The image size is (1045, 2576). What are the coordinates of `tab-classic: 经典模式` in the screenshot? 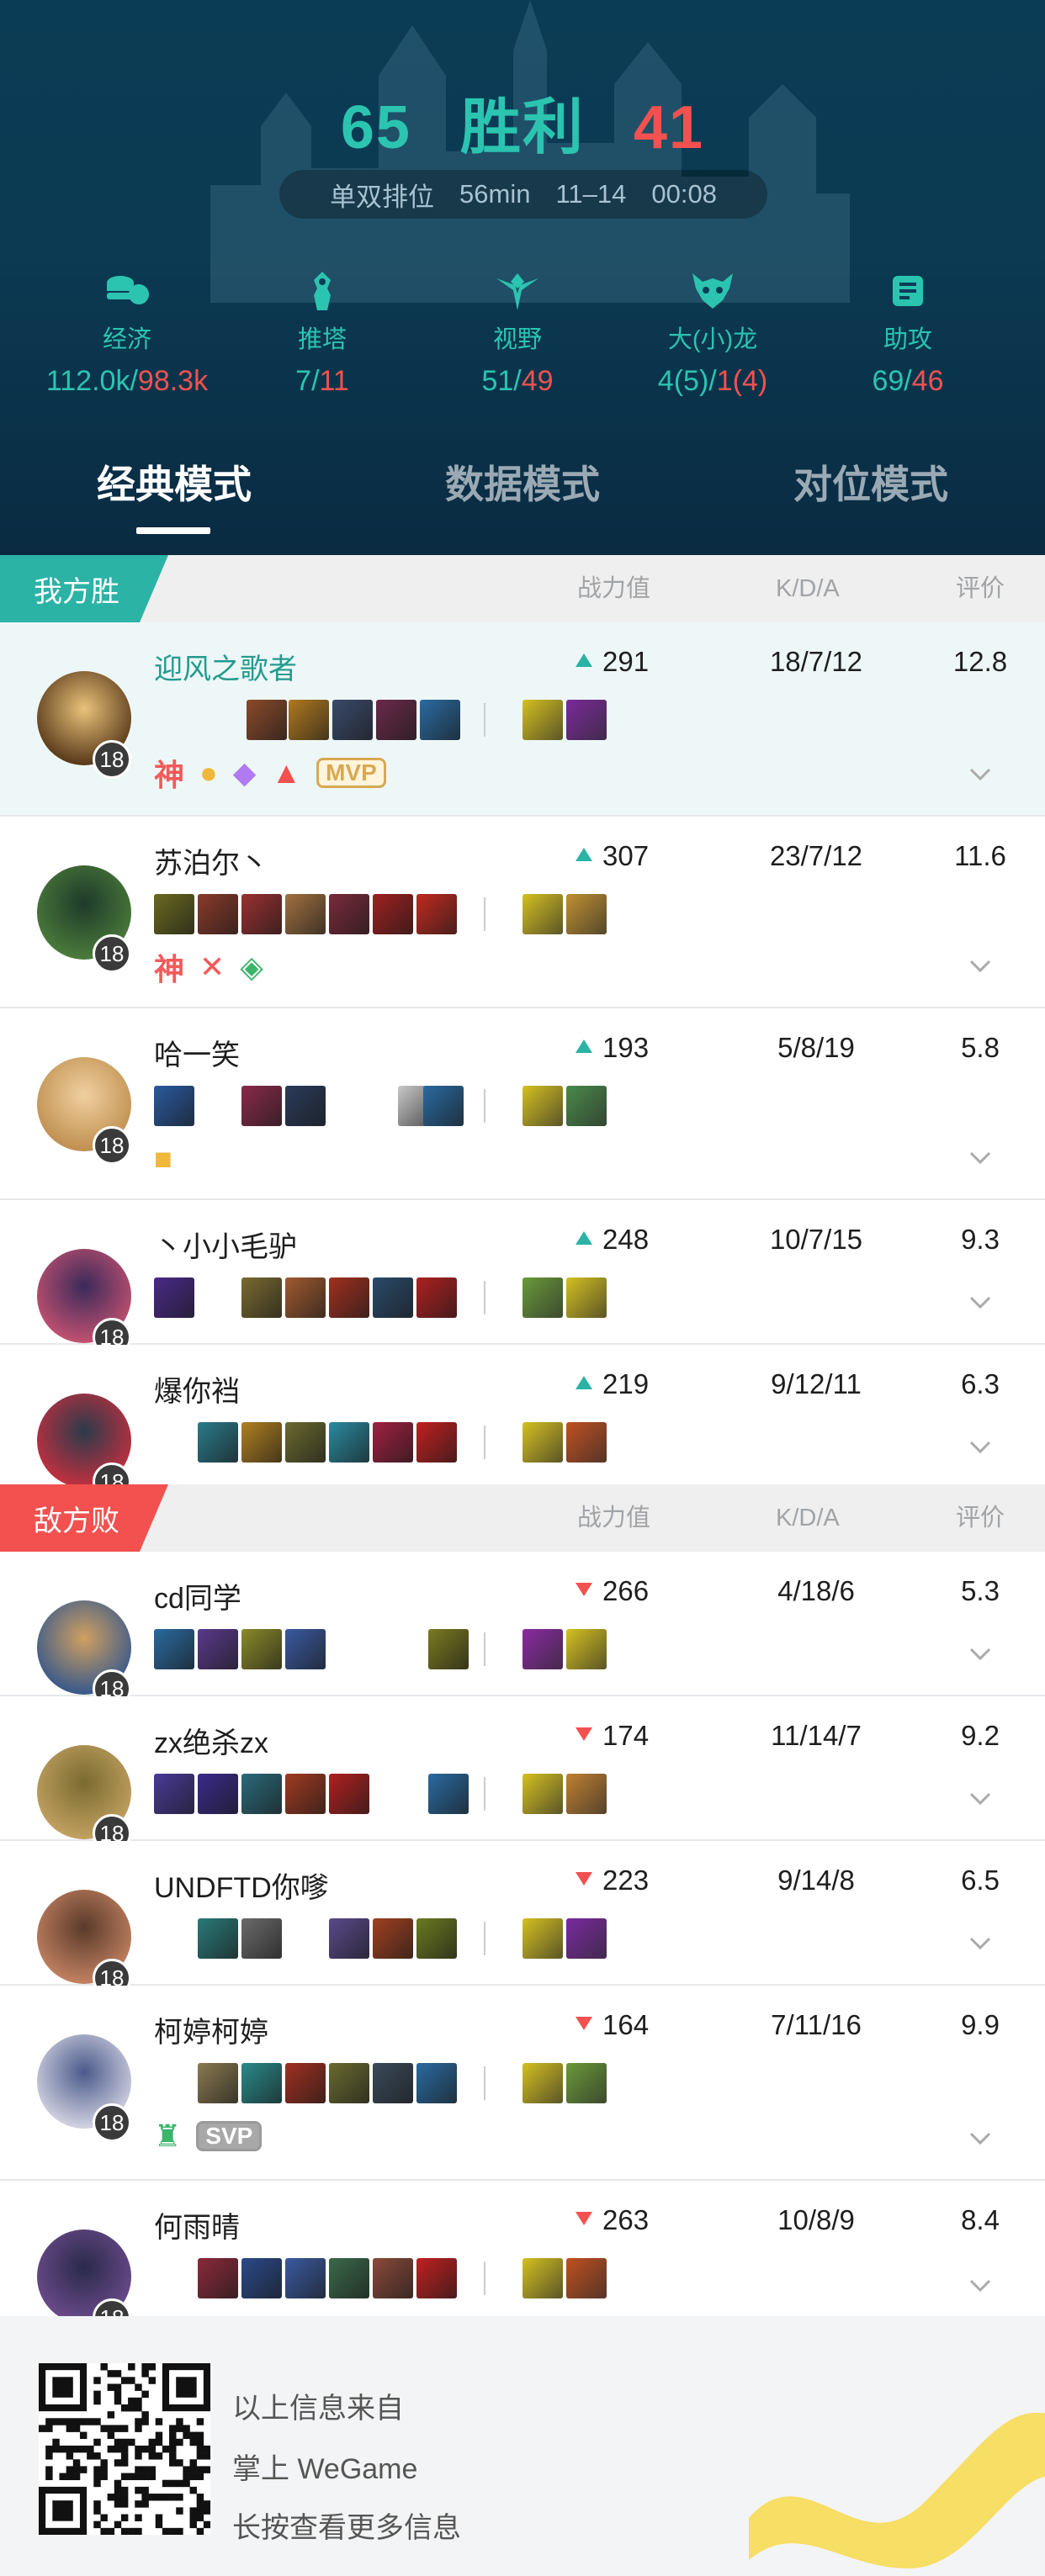 It's located at (174, 482).